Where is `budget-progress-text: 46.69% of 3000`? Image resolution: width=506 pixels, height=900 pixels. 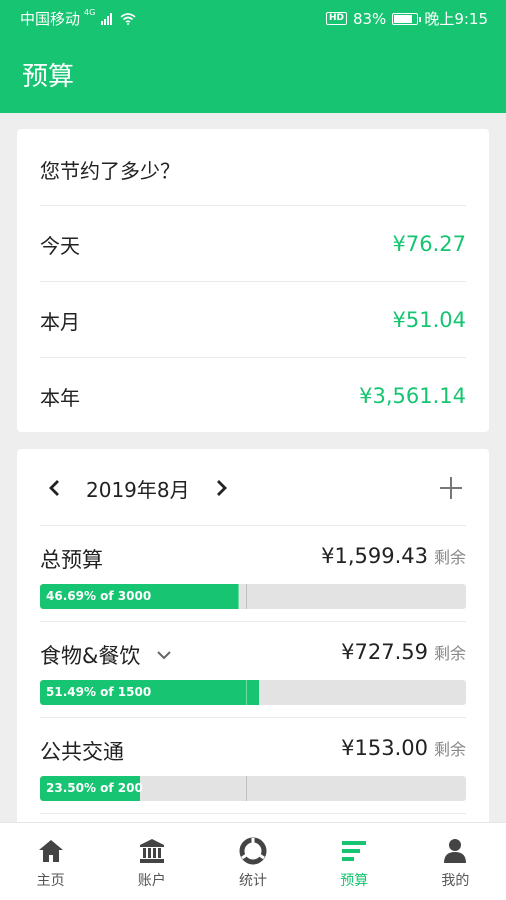 budget-progress-text: 46.69% of 3000 is located at coordinates (99, 596).